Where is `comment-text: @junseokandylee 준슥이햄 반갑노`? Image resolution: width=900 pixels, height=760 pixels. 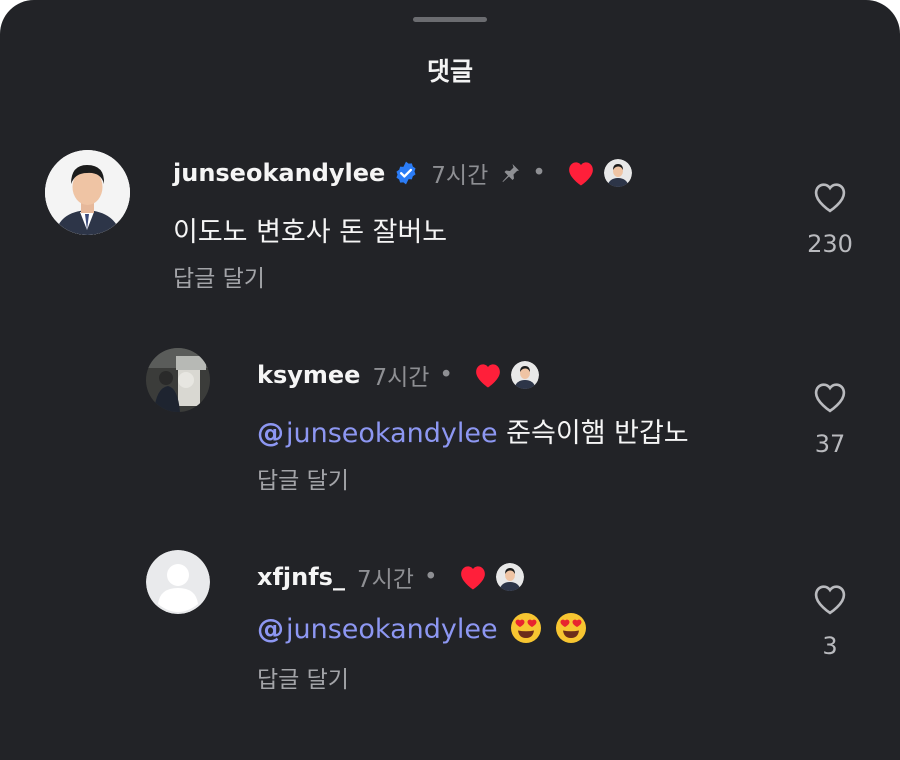
comment-text: @junseokandylee 준슥이햄 반갑노 is located at coordinates (473, 430).